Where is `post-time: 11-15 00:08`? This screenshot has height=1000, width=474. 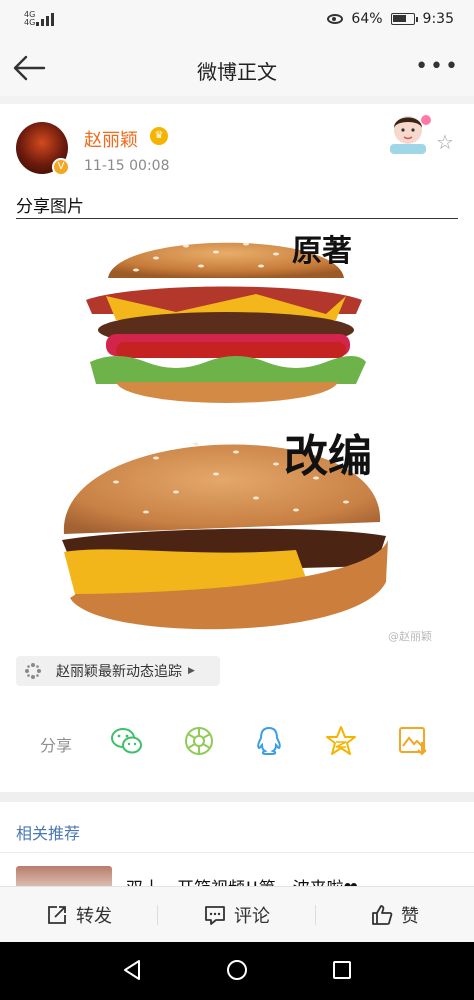 post-time: 11-15 00:08 is located at coordinates (127, 166).